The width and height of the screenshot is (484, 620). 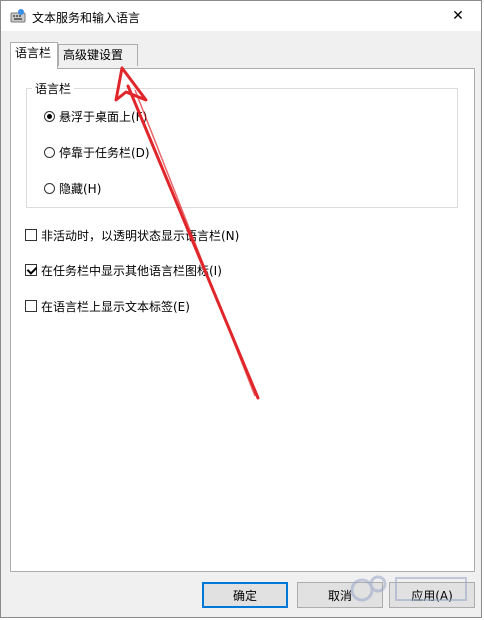 I want to click on radio-float-on-desktop: 悬浮于桌面上(F), so click(x=95, y=116).